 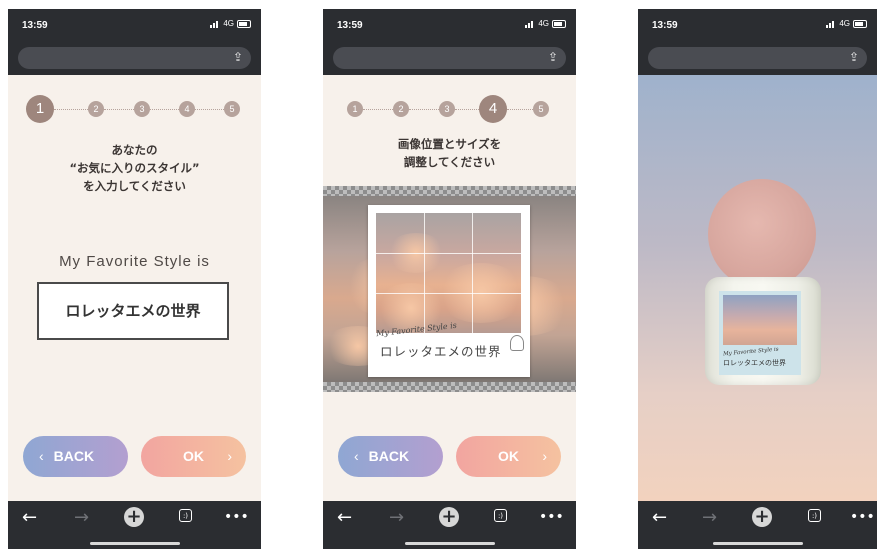 What do you see at coordinates (449, 153) in the screenshot?
I see `instruction-text: 画像位置とサイズを 調整してください` at bounding box center [449, 153].